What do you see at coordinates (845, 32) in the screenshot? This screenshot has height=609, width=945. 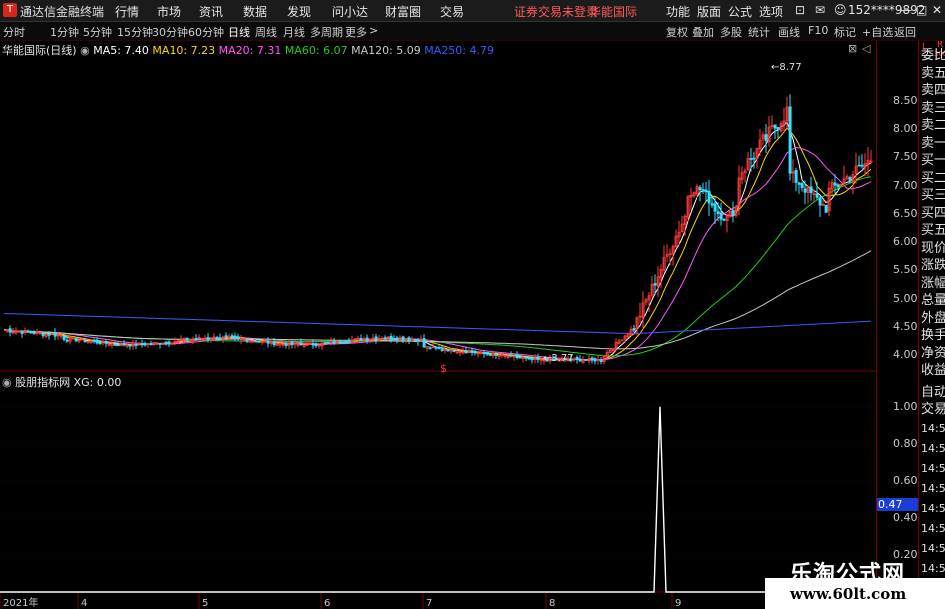 I see `toolbar-mark: 标记` at bounding box center [845, 32].